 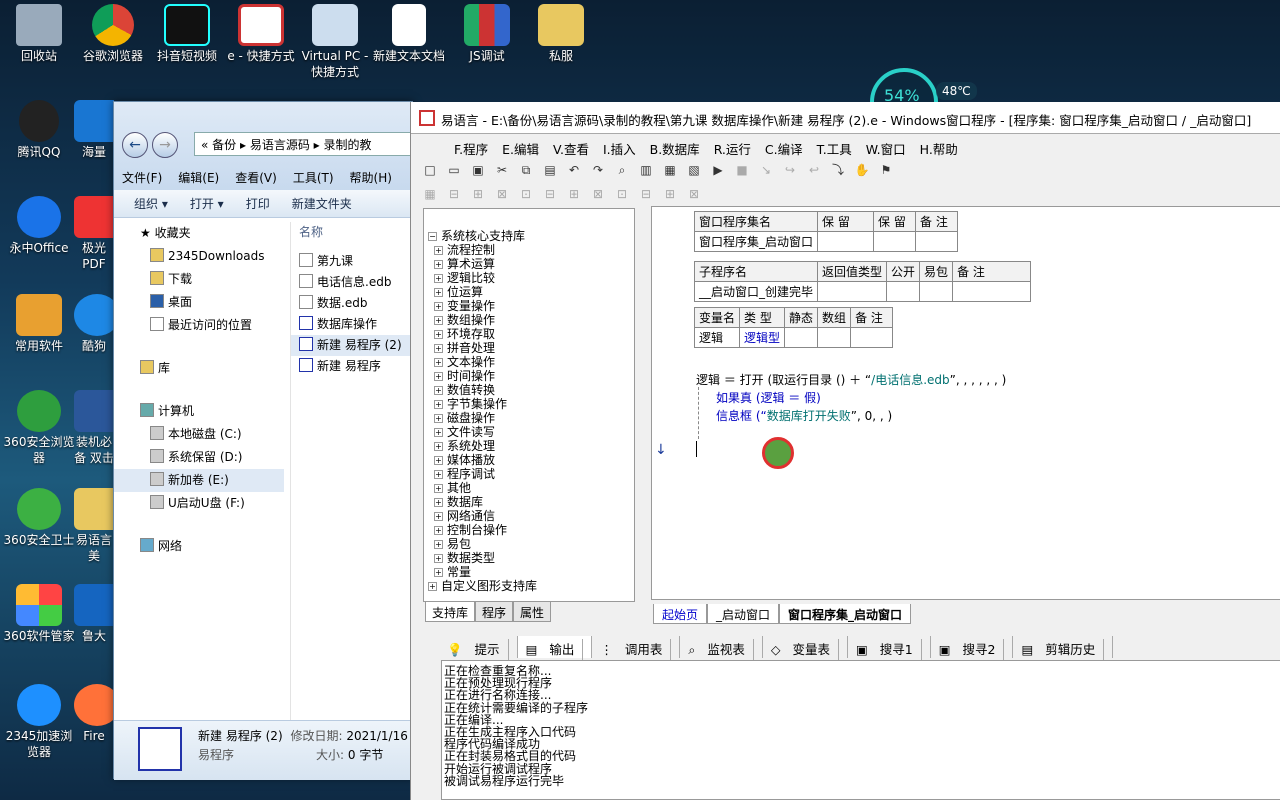 I want to click on nav-drive-e: 新加卷 (E:), so click(x=199, y=480).